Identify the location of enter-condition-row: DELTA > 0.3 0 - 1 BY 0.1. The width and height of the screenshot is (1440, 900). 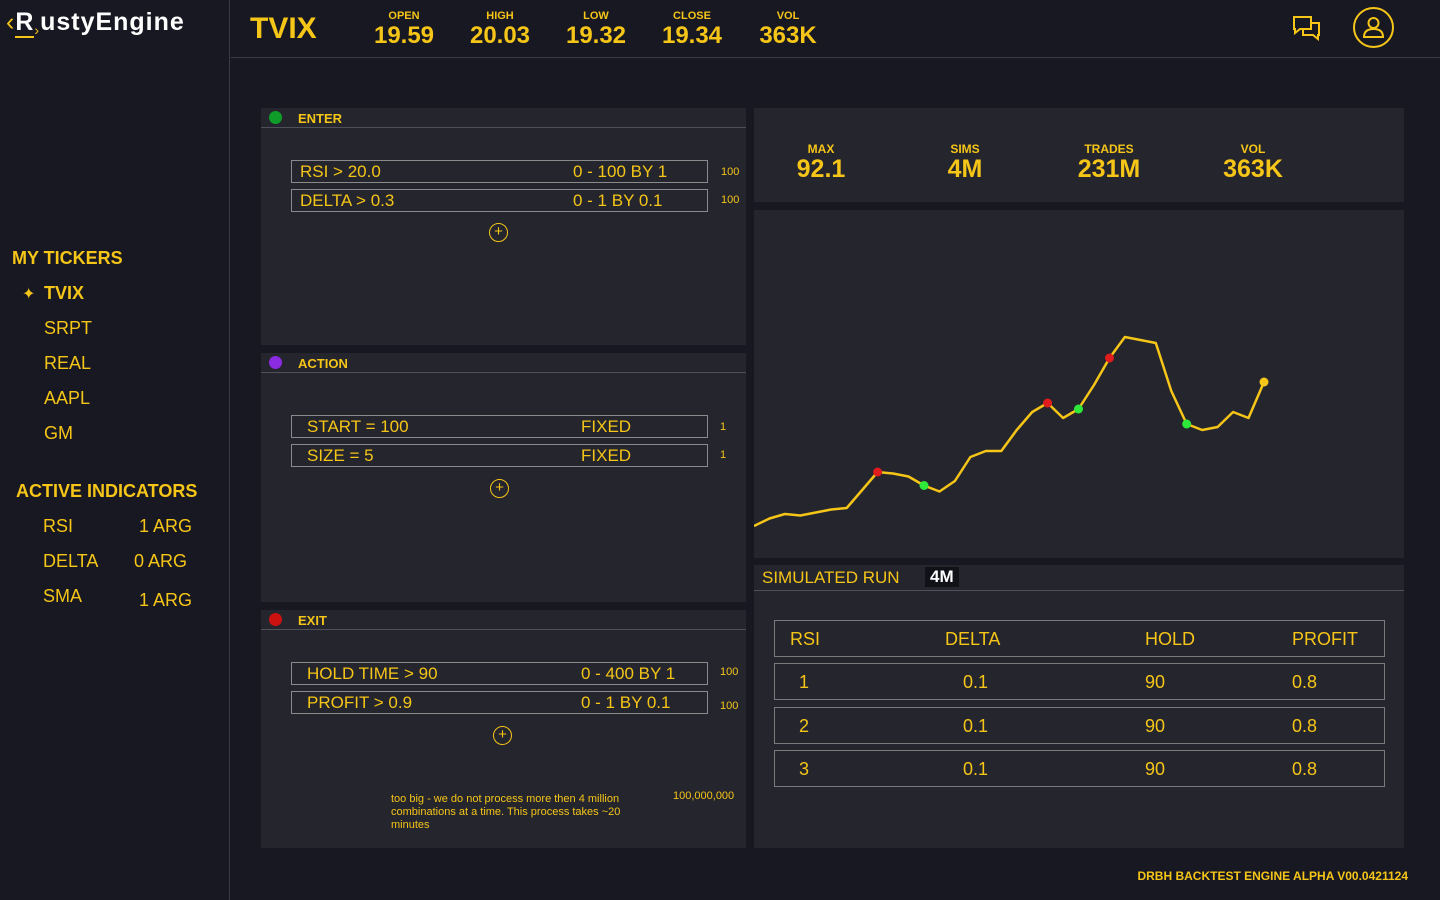
(499, 200).